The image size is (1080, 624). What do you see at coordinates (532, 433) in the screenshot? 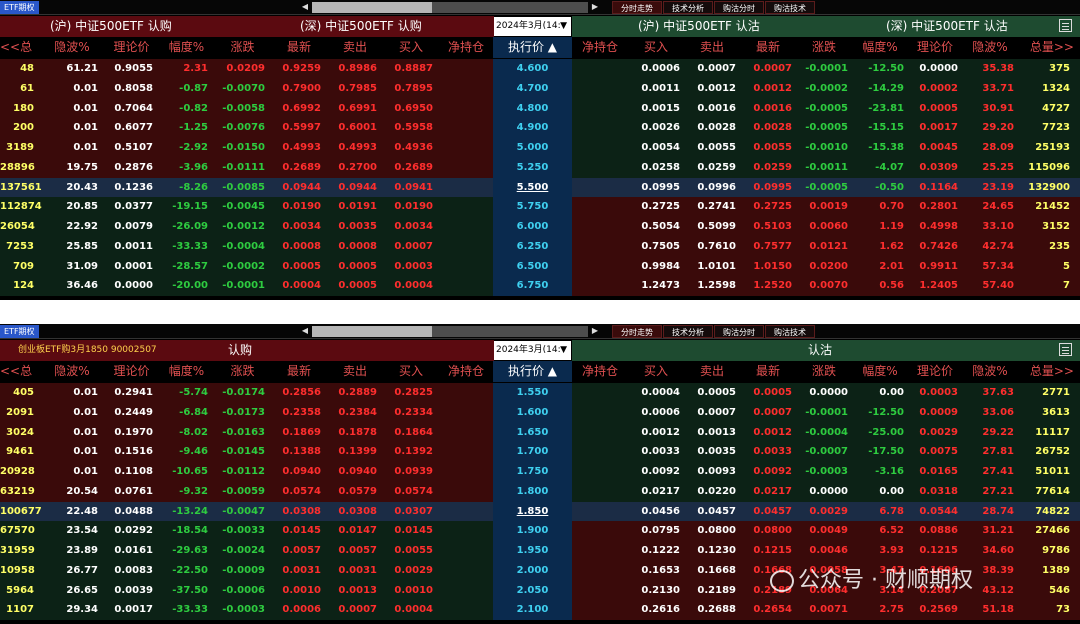
I see `strike-price: 1.650` at bounding box center [532, 433].